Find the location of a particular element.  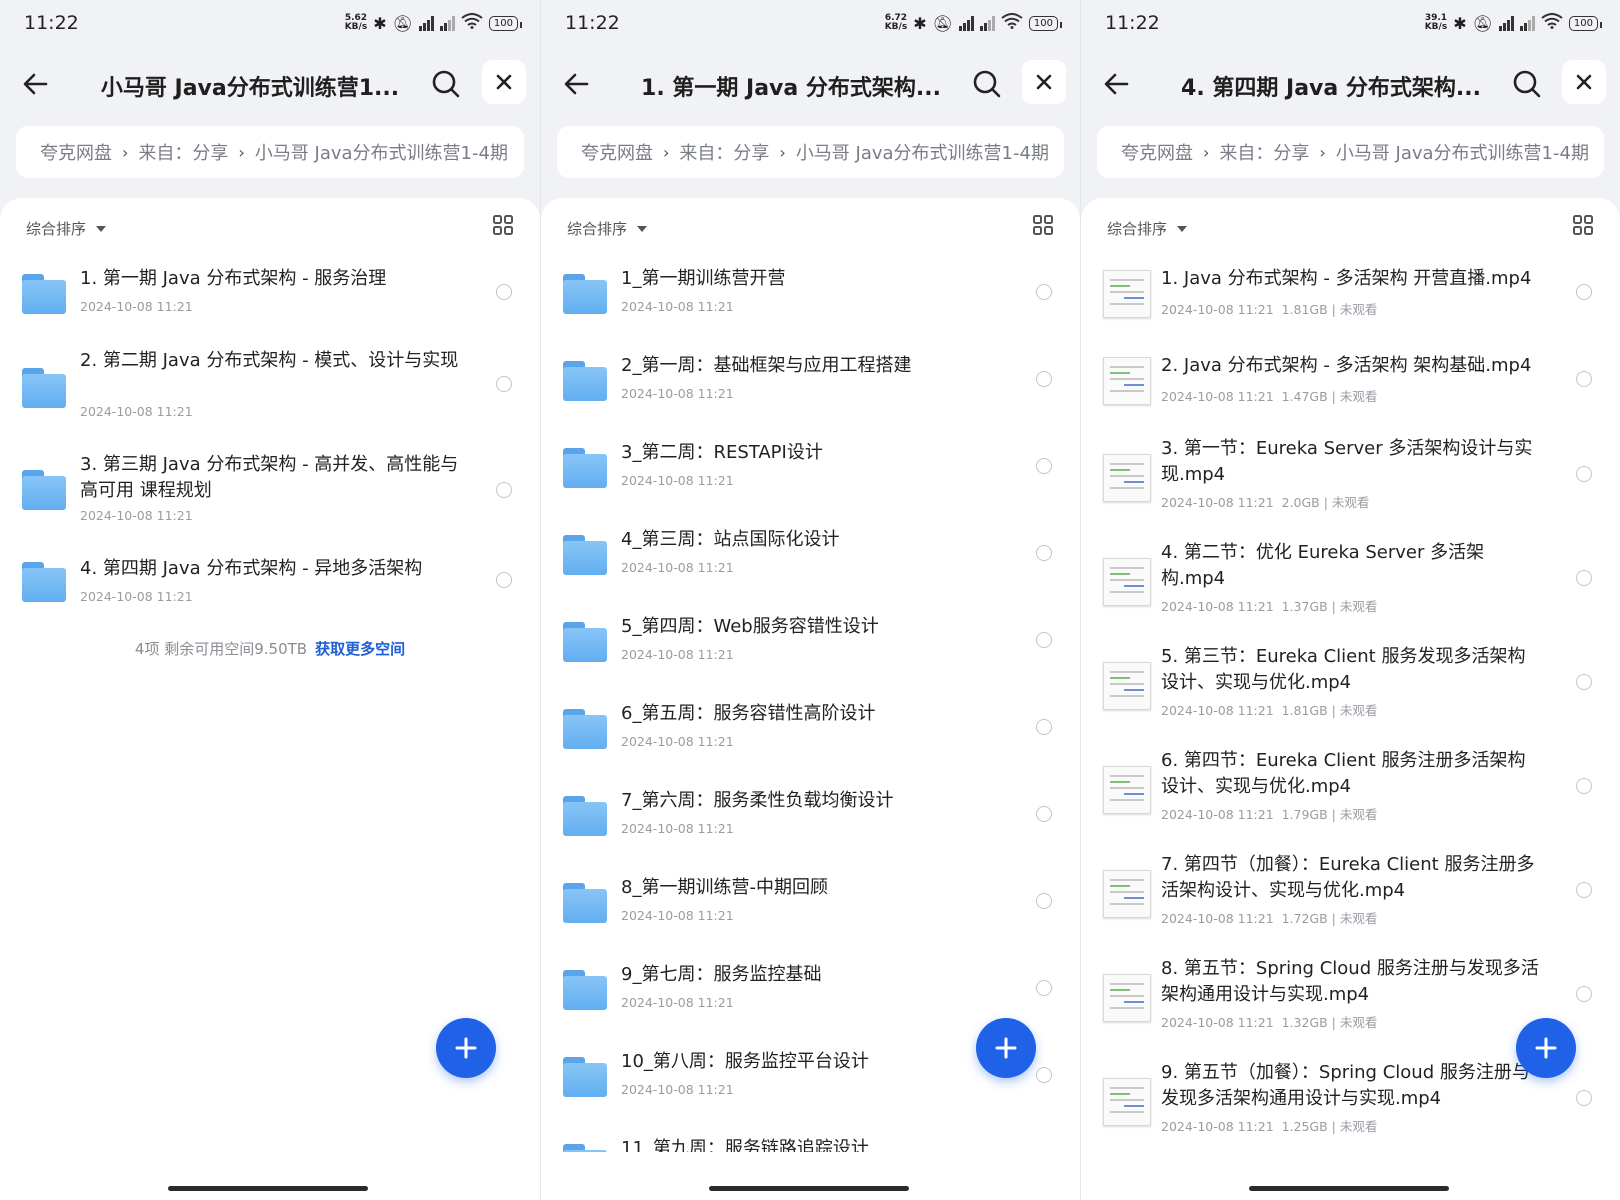

close-icon is located at coordinates (504, 82).